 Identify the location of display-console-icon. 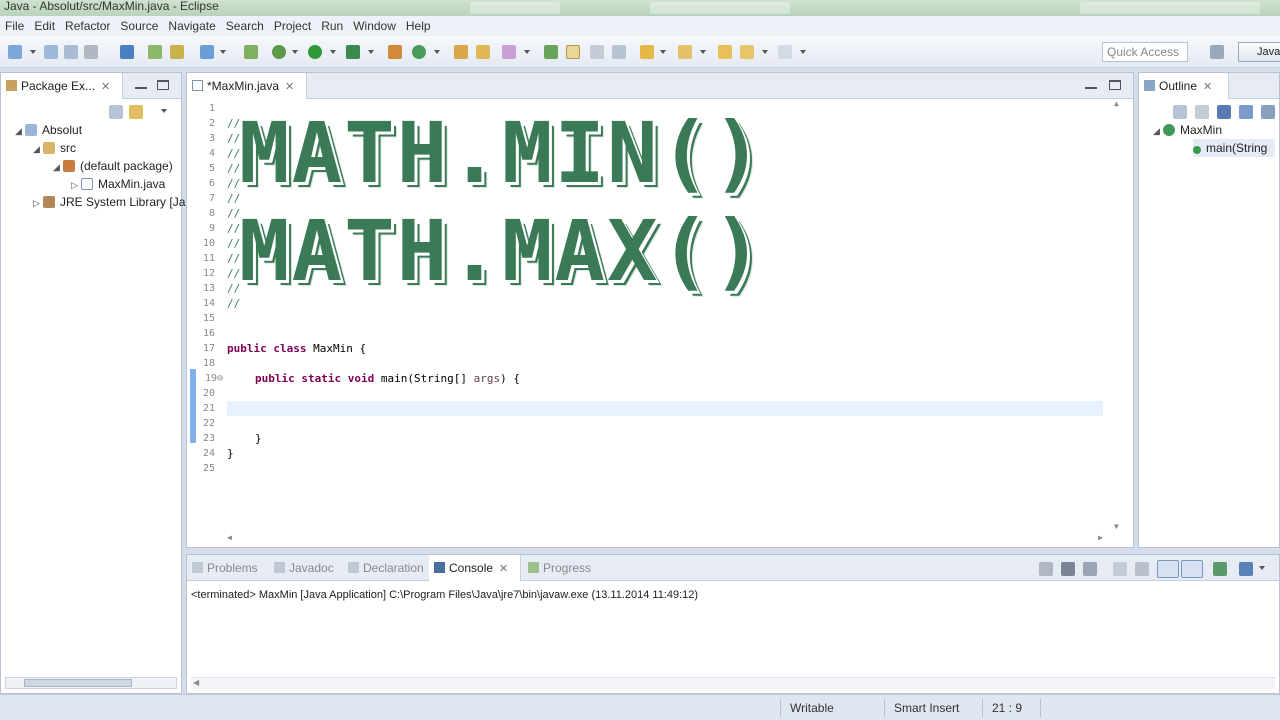
(1246, 569).